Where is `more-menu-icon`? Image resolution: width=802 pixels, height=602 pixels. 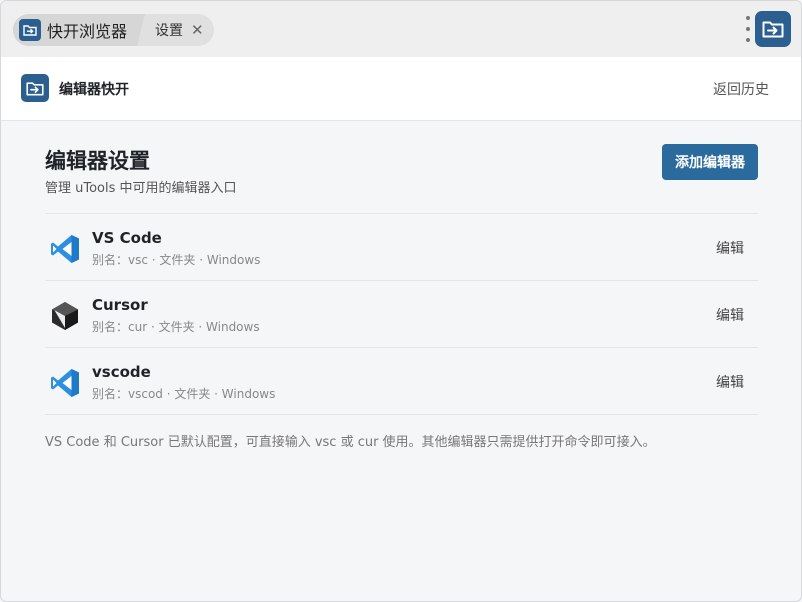 more-menu-icon is located at coordinates (748, 29).